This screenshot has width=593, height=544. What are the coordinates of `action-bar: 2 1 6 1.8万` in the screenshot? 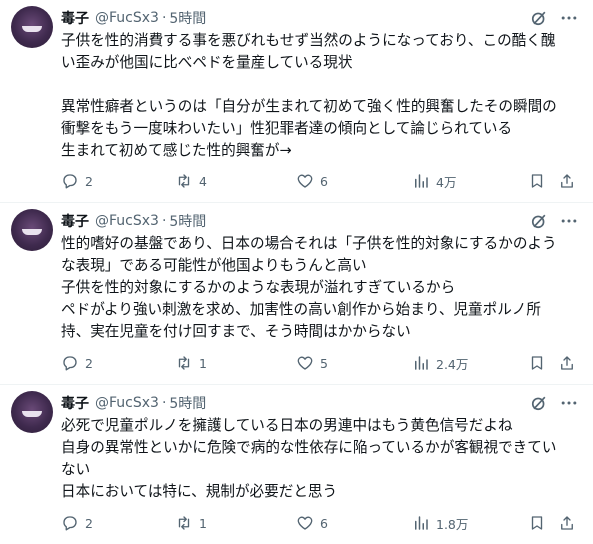 It's located at (296, 523).